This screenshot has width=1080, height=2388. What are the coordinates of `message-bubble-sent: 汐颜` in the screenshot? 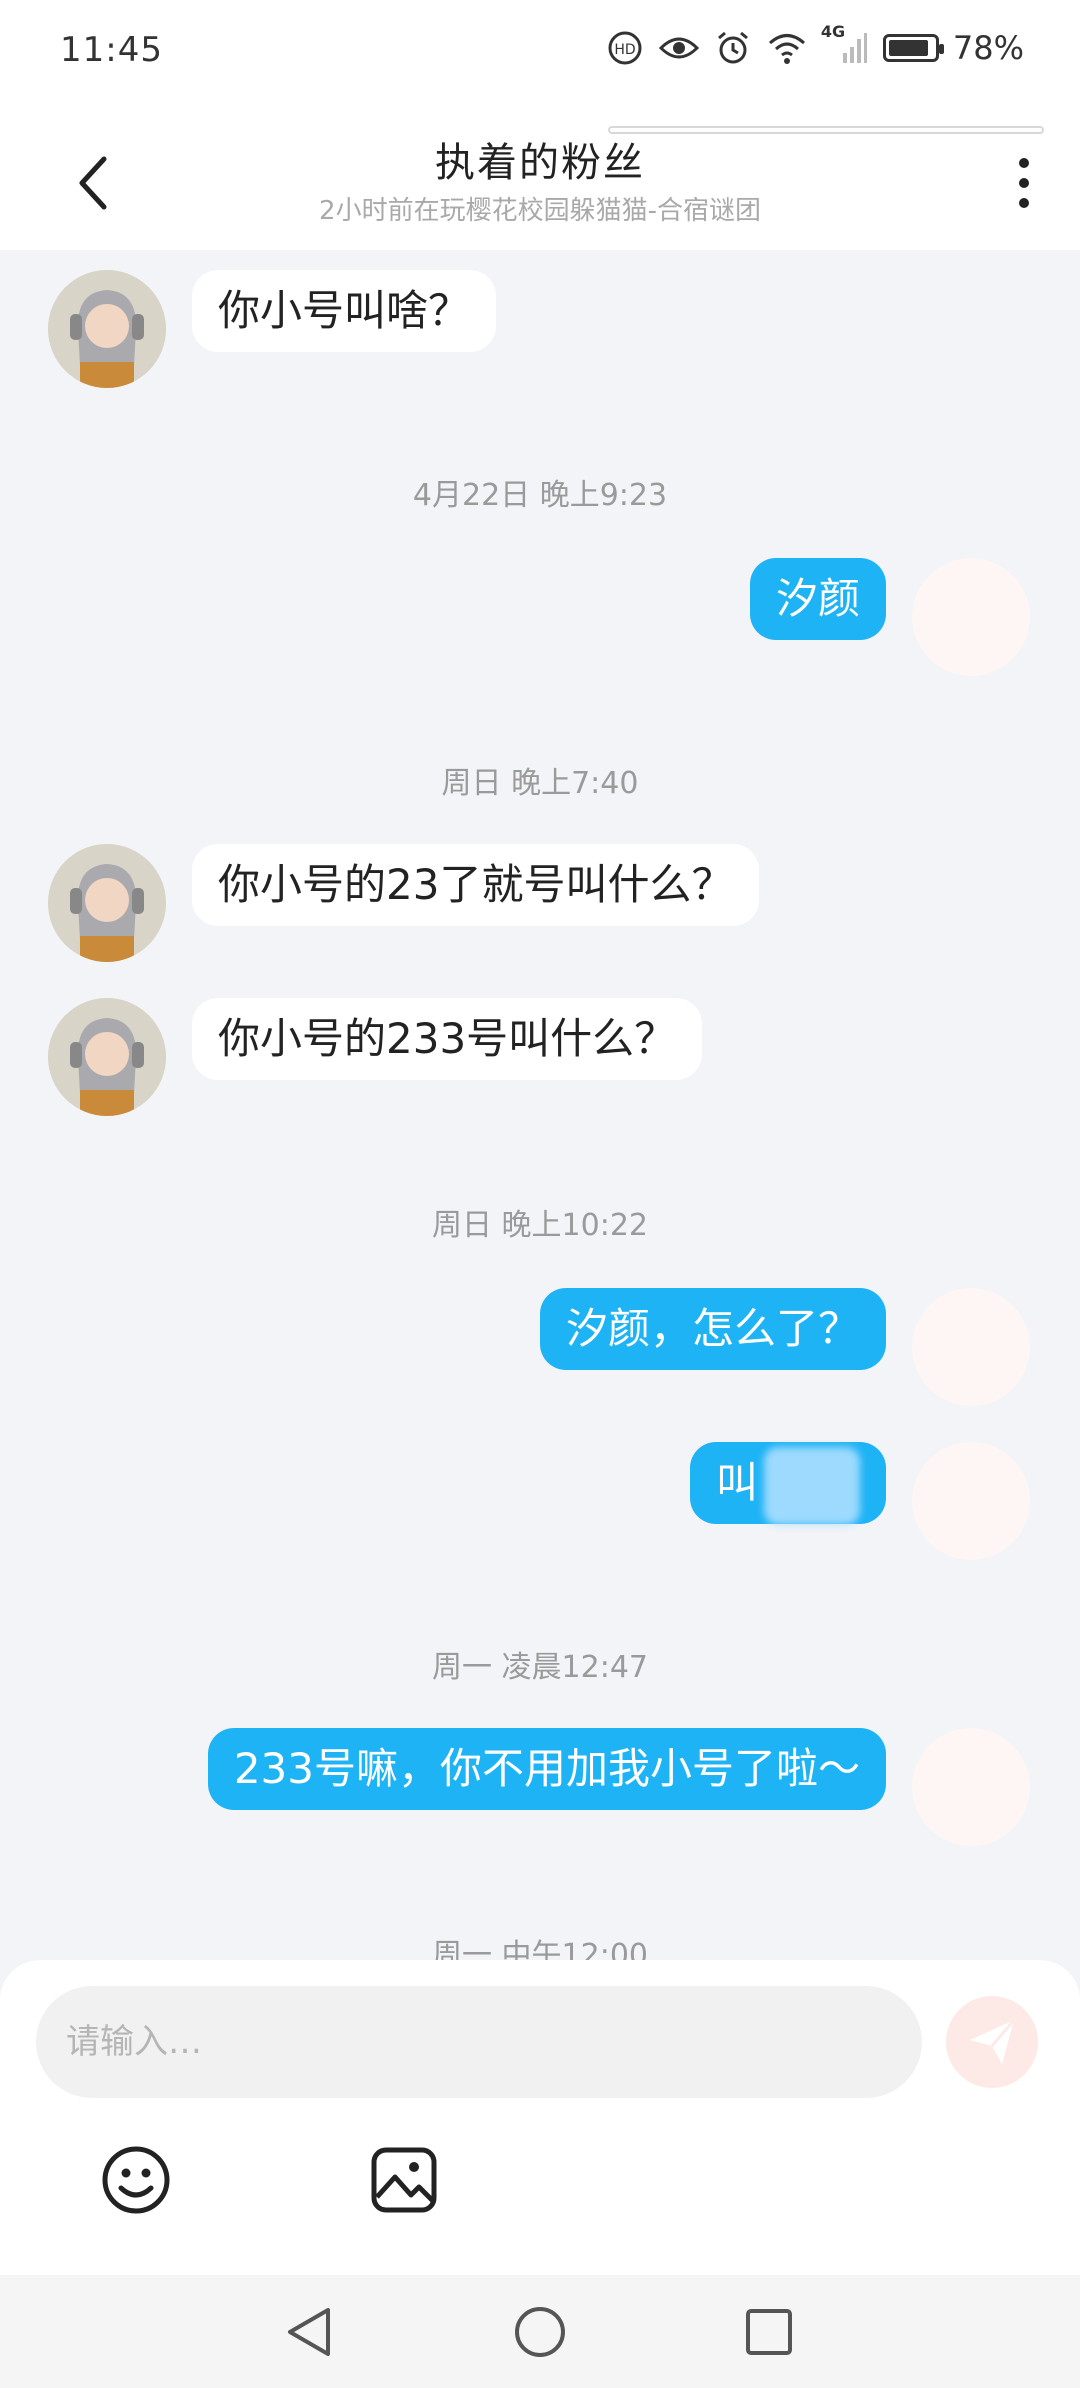 It's located at (817, 599).